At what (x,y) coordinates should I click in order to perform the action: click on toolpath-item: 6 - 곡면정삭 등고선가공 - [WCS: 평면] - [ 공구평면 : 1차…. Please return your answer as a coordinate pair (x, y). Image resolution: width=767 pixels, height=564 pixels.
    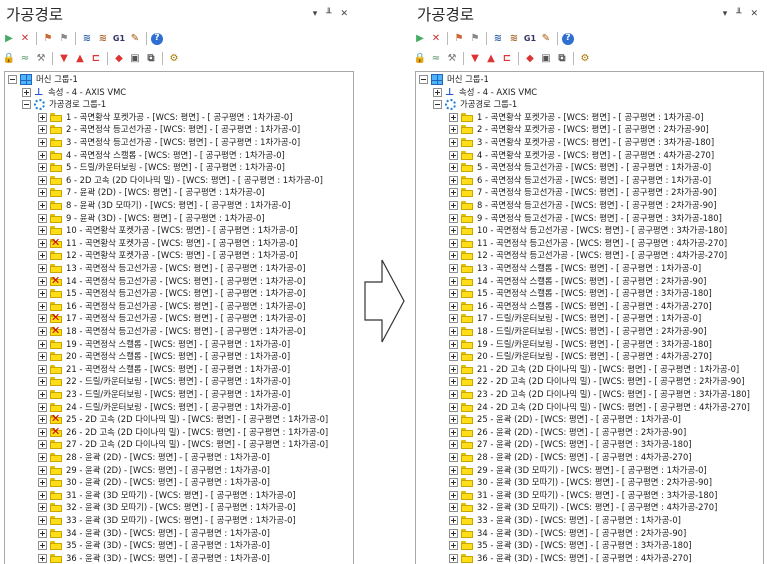
    Looking at the image, I should click on (580, 180).